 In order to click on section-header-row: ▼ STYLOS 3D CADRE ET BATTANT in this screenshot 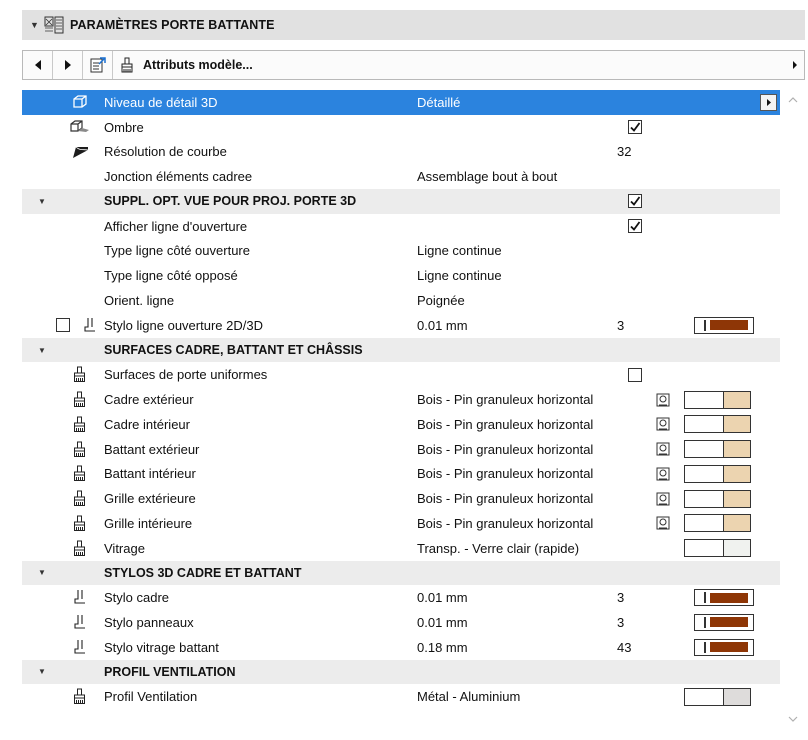, I will do `click(401, 573)`.